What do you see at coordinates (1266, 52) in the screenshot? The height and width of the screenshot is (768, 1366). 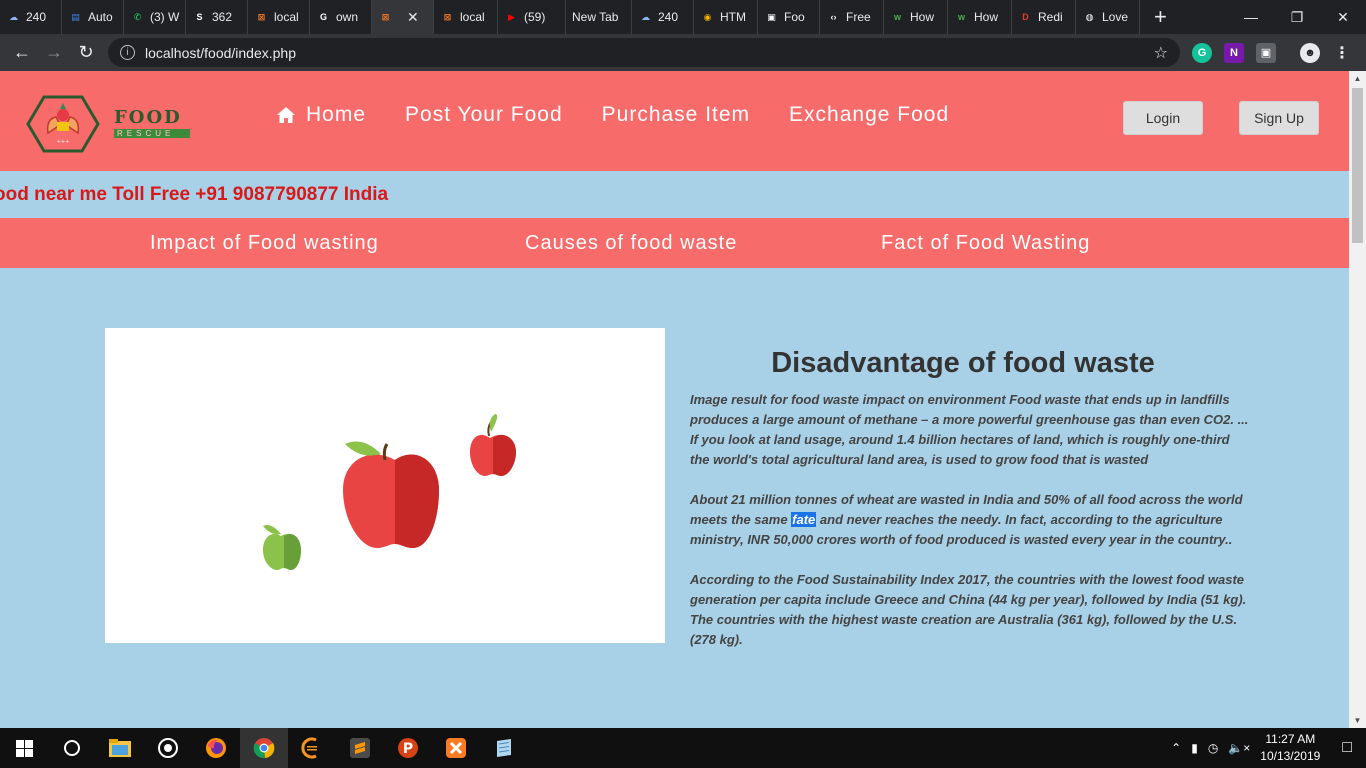 I see `extension-icon: ▣` at bounding box center [1266, 52].